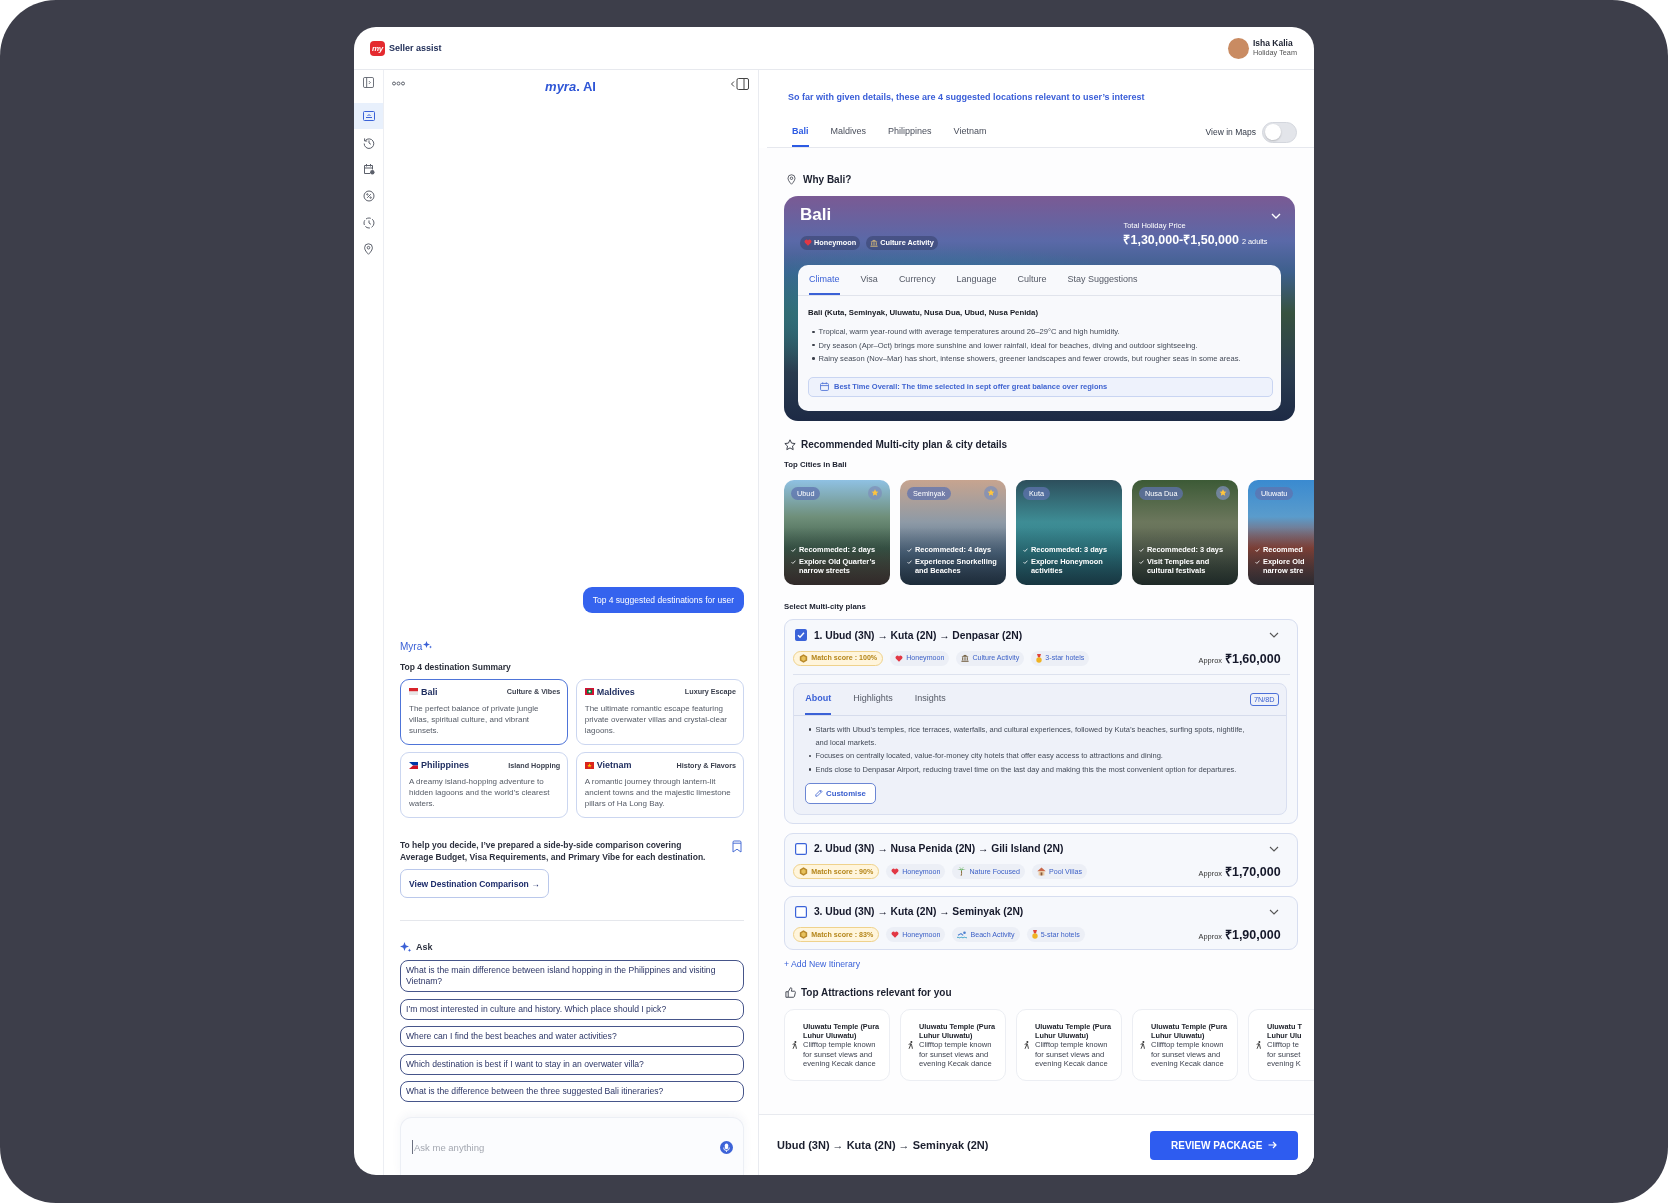  Describe the element at coordinates (570, 86) in the screenshot. I see `myra-logo: myra. AI` at that location.